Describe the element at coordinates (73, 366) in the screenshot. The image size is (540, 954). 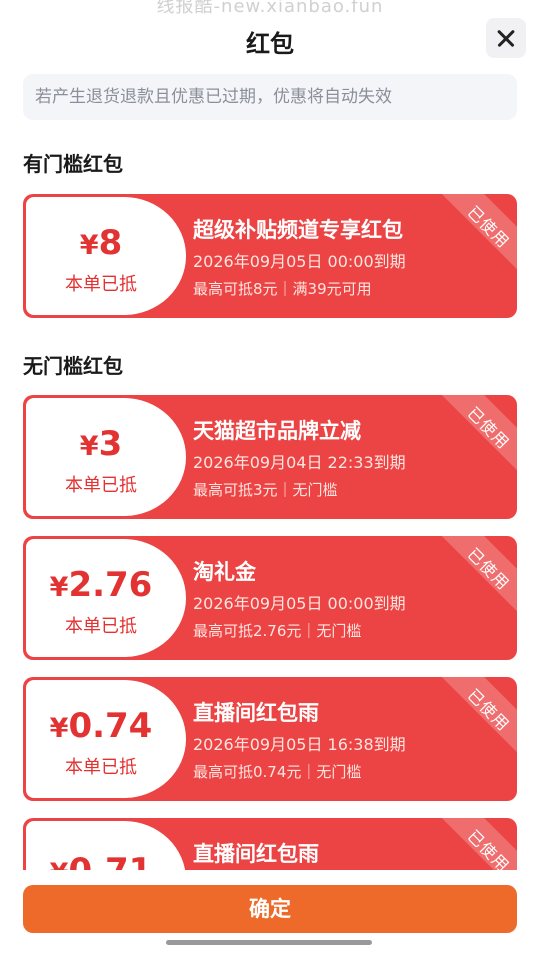
I see `section-title-no-threshold: 无门槛红包` at that location.